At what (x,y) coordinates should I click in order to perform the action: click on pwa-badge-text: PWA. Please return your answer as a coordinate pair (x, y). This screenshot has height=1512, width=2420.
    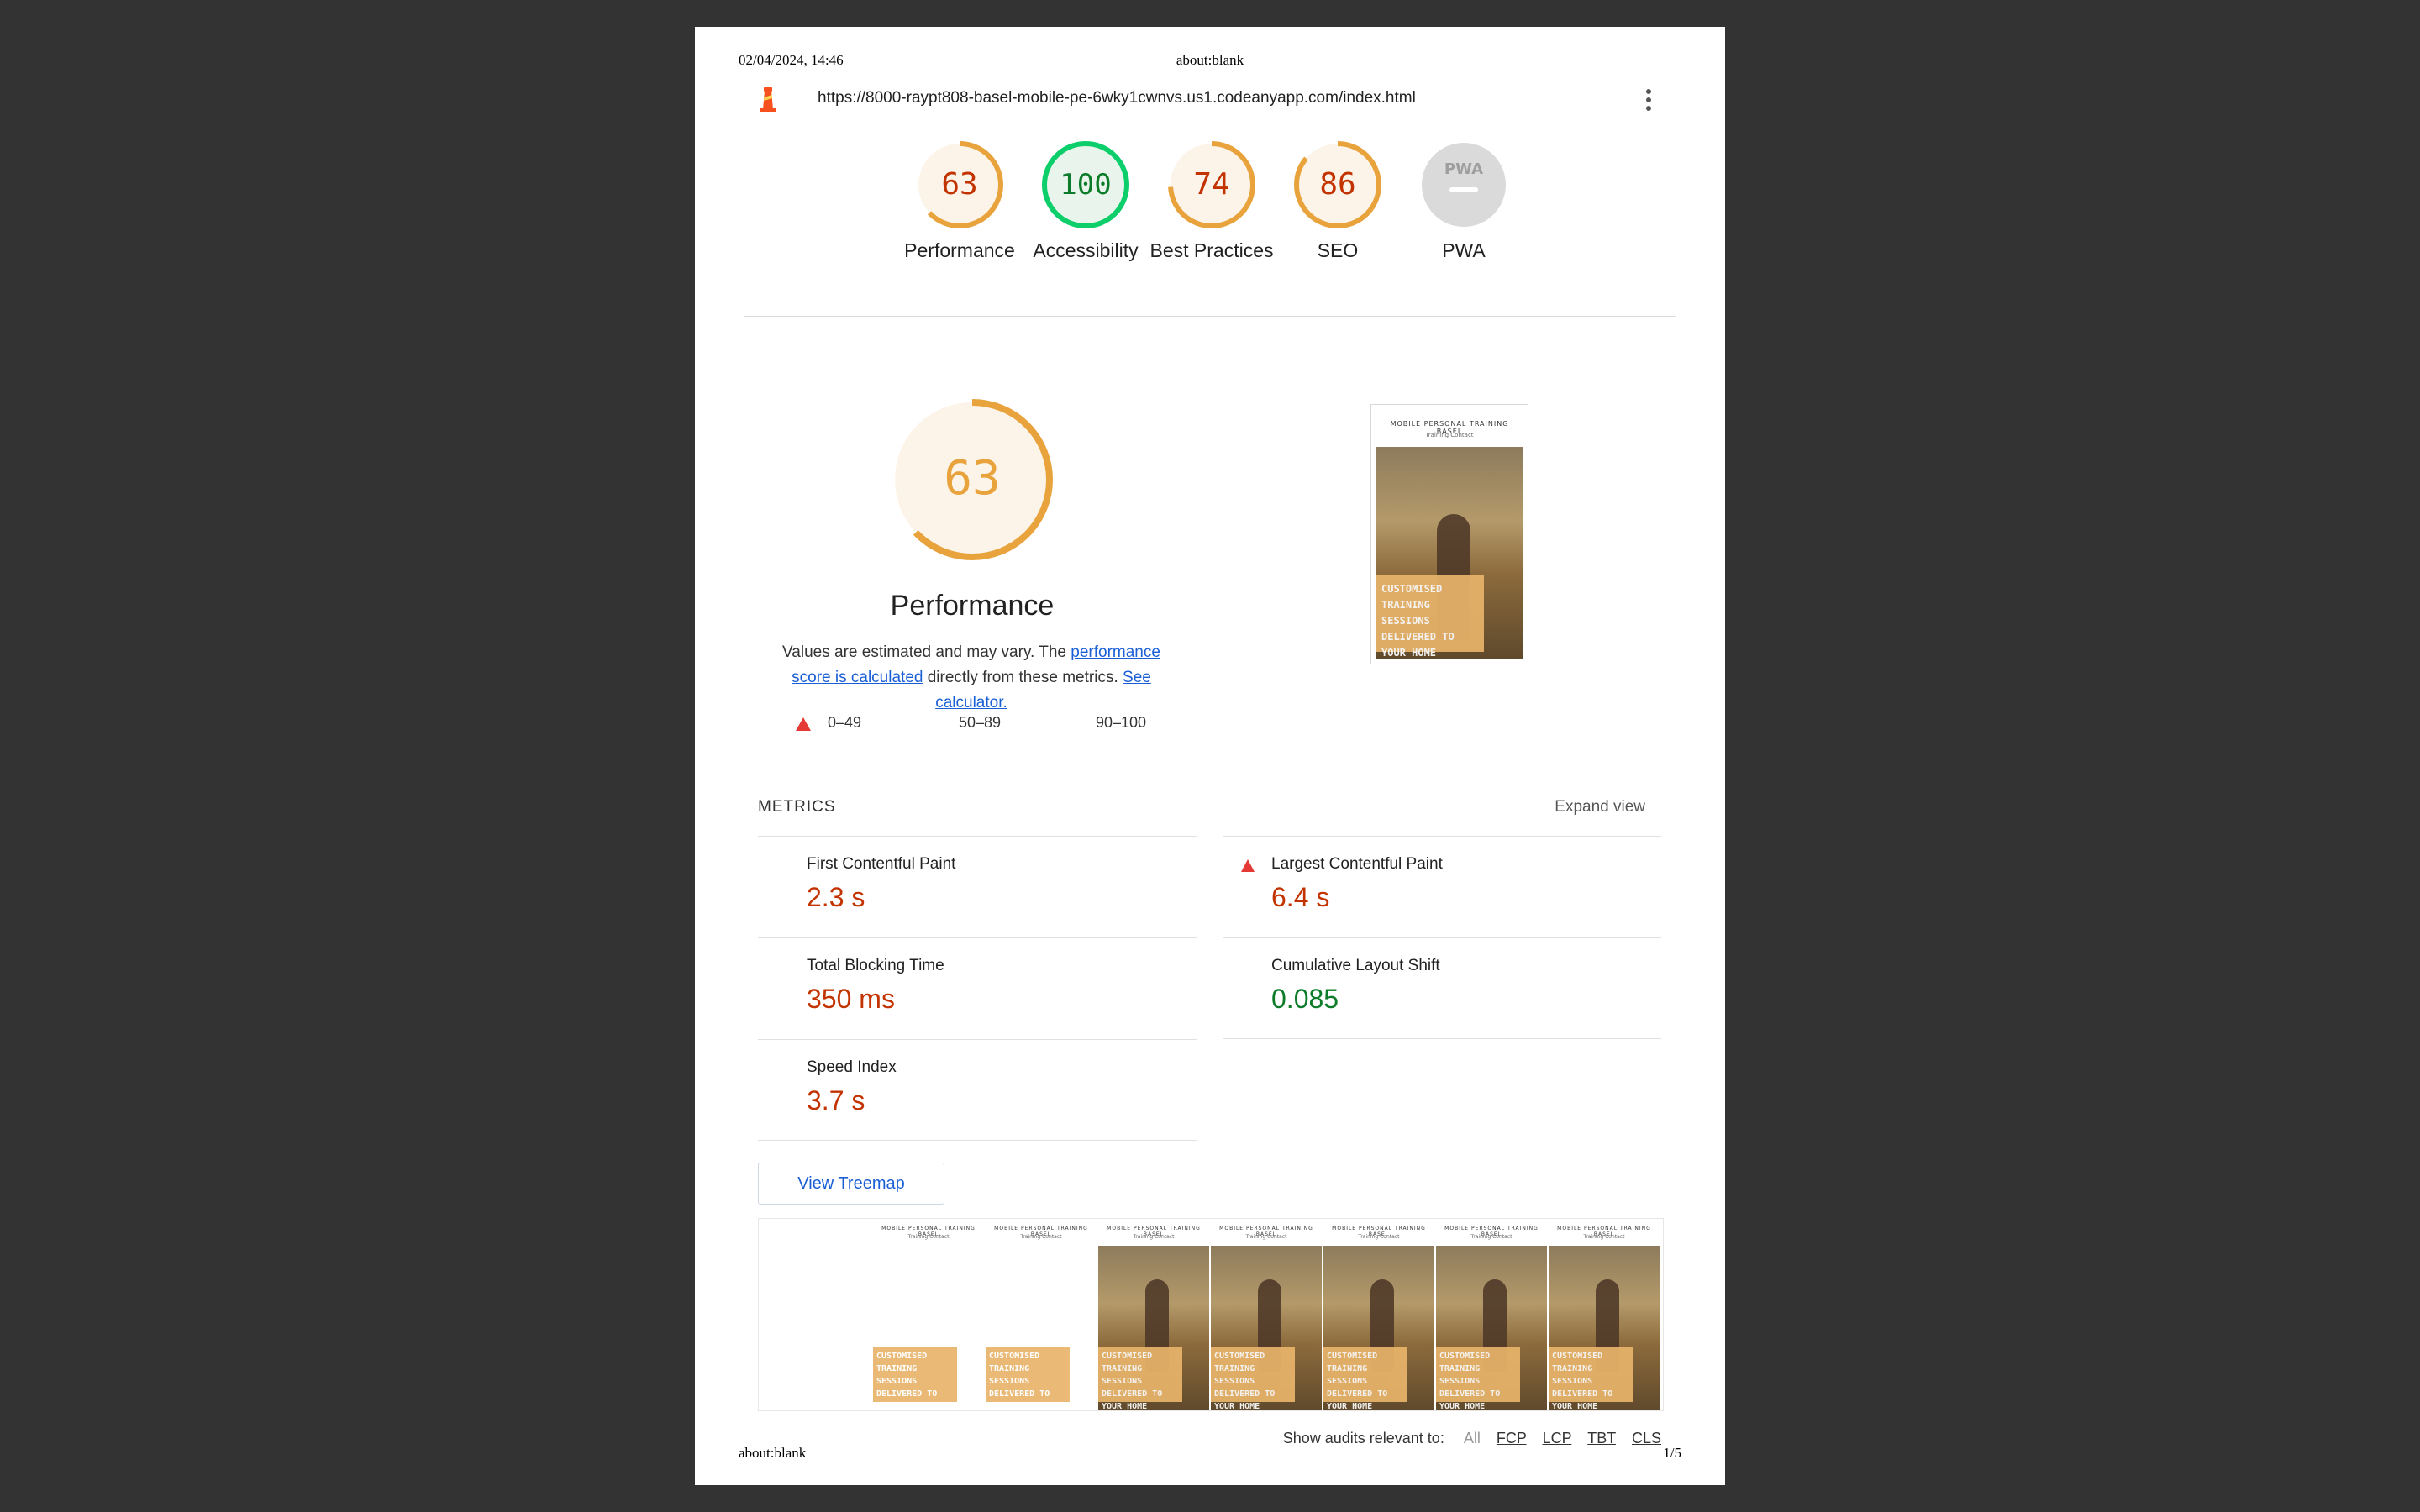
    Looking at the image, I should click on (1464, 169).